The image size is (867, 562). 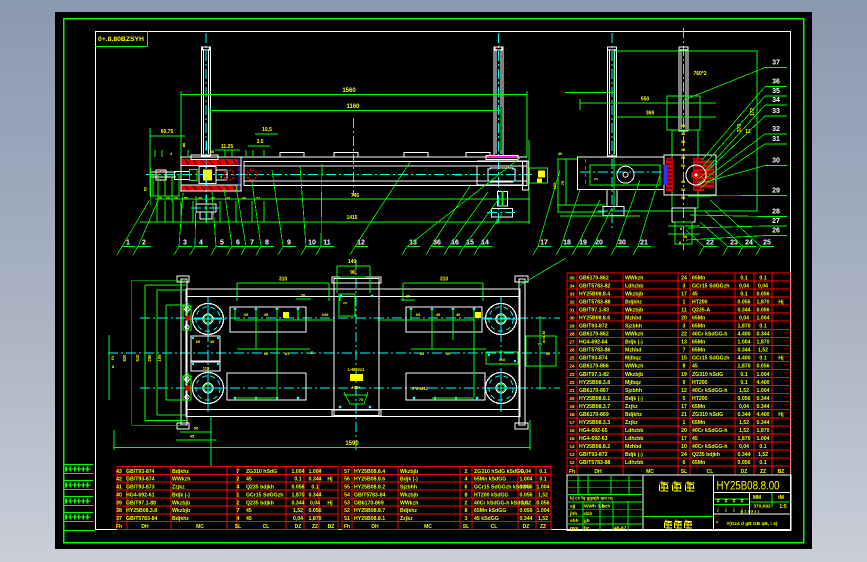 What do you see at coordinates (695, 367) in the screenshot?
I see `svg-text: 45` at bounding box center [695, 367].